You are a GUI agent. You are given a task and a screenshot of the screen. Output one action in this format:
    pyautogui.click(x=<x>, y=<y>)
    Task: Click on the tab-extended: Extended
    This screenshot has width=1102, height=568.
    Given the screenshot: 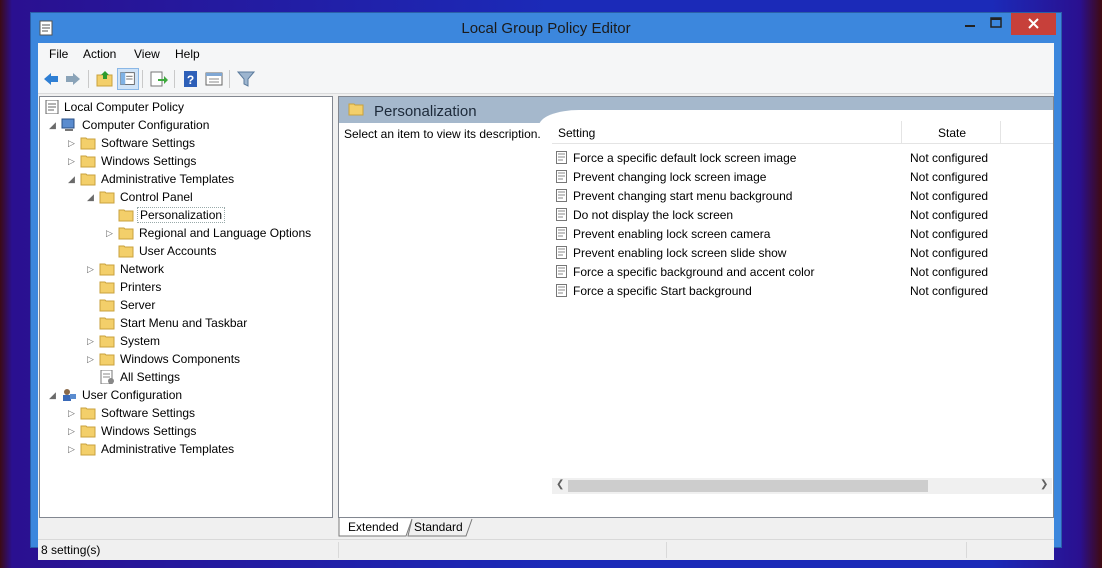 What is the action you would take?
    pyautogui.click(x=373, y=527)
    